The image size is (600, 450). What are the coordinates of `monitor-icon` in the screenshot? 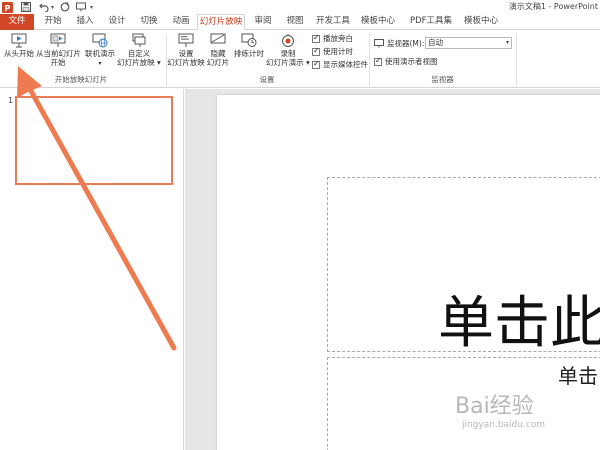 It's located at (379, 43).